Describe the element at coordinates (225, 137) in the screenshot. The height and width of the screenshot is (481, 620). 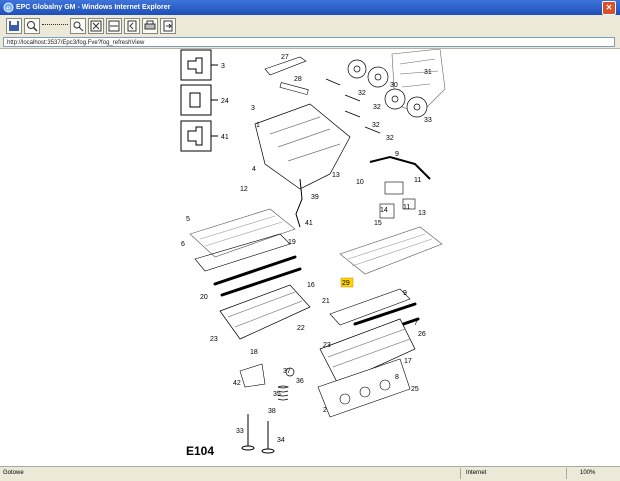
I see `bolt-label-41: 41` at that location.